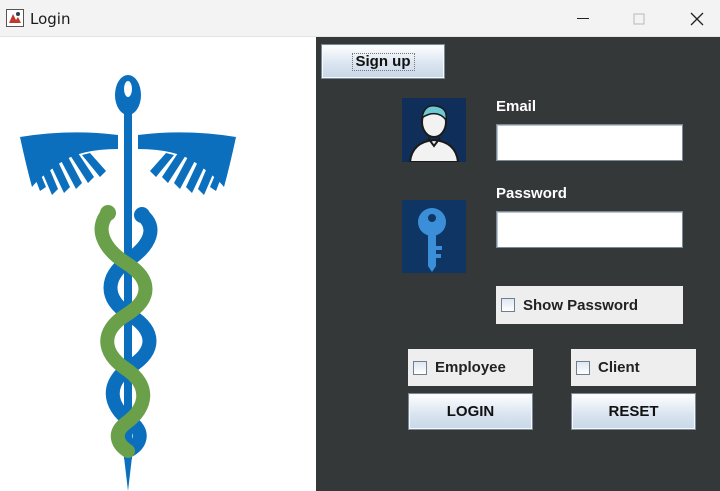 Image resolution: width=720 pixels, height=491 pixels. I want to click on signup-button: Sign up, so click(383, 61).